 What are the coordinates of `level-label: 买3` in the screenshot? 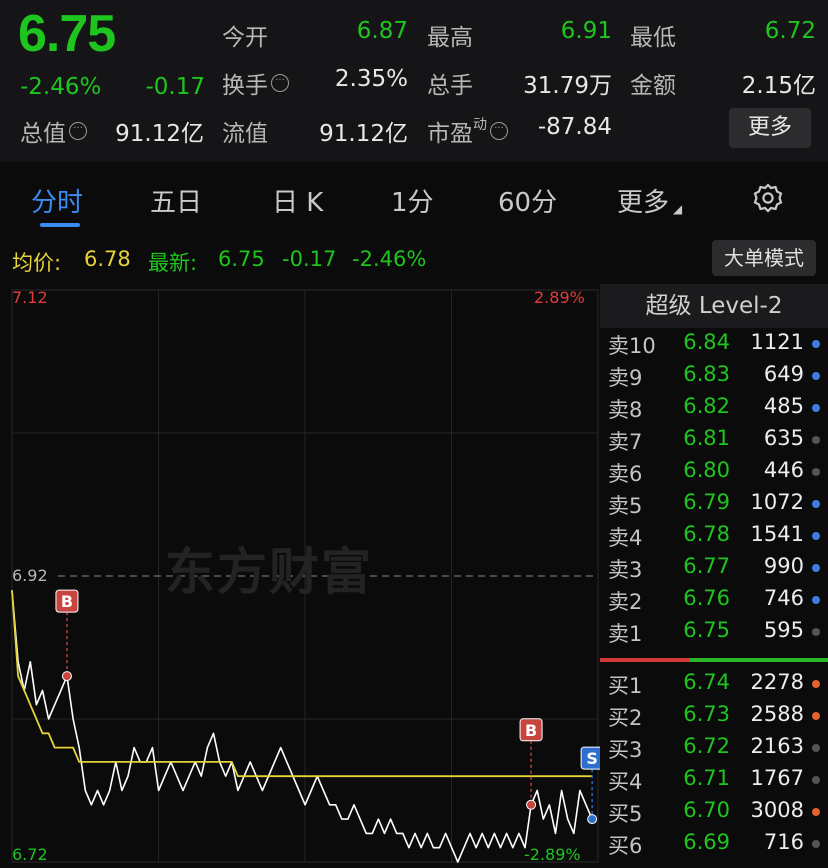 It's located at (625, 750).